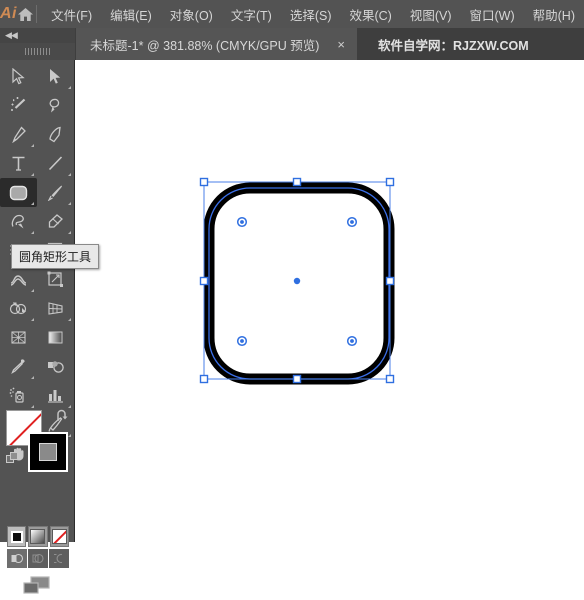 This screenshot has height=600, width=584. I want to click on none-mode-button, so click(59, 536).